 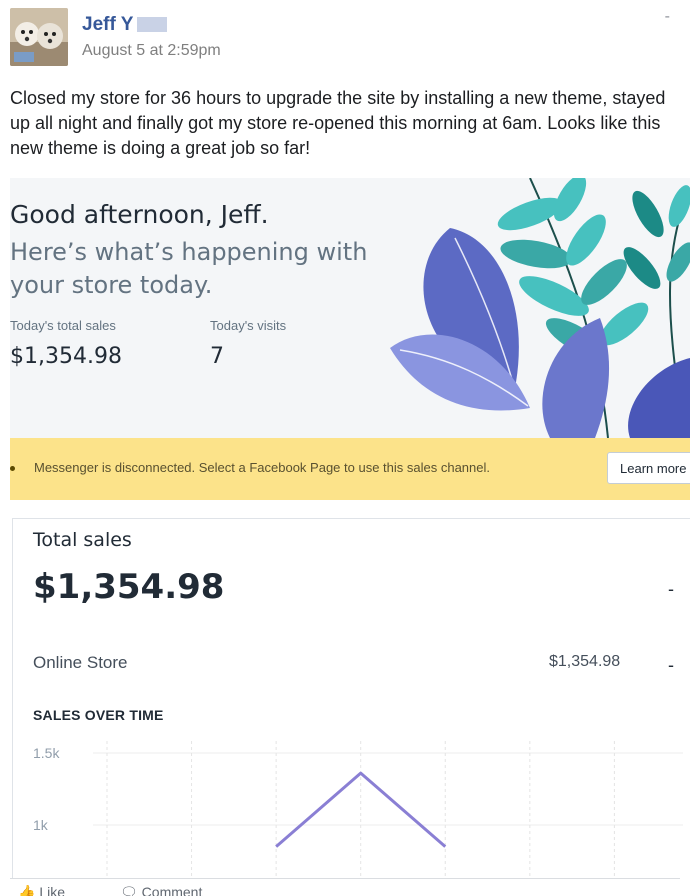 I want to click on post-header: Jeff Y August 5 at 2:59pm -, so click(x=340, y=38).